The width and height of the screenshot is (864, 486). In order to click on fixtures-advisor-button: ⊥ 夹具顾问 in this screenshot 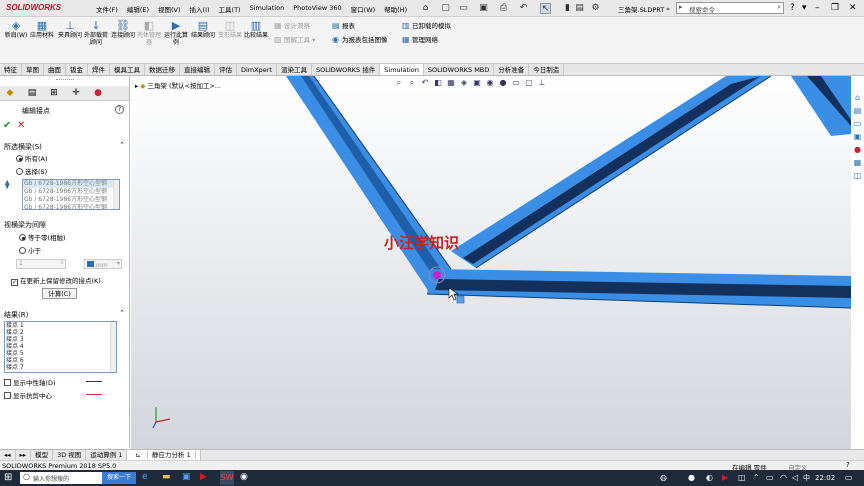, I will do `click(70, 29)`.